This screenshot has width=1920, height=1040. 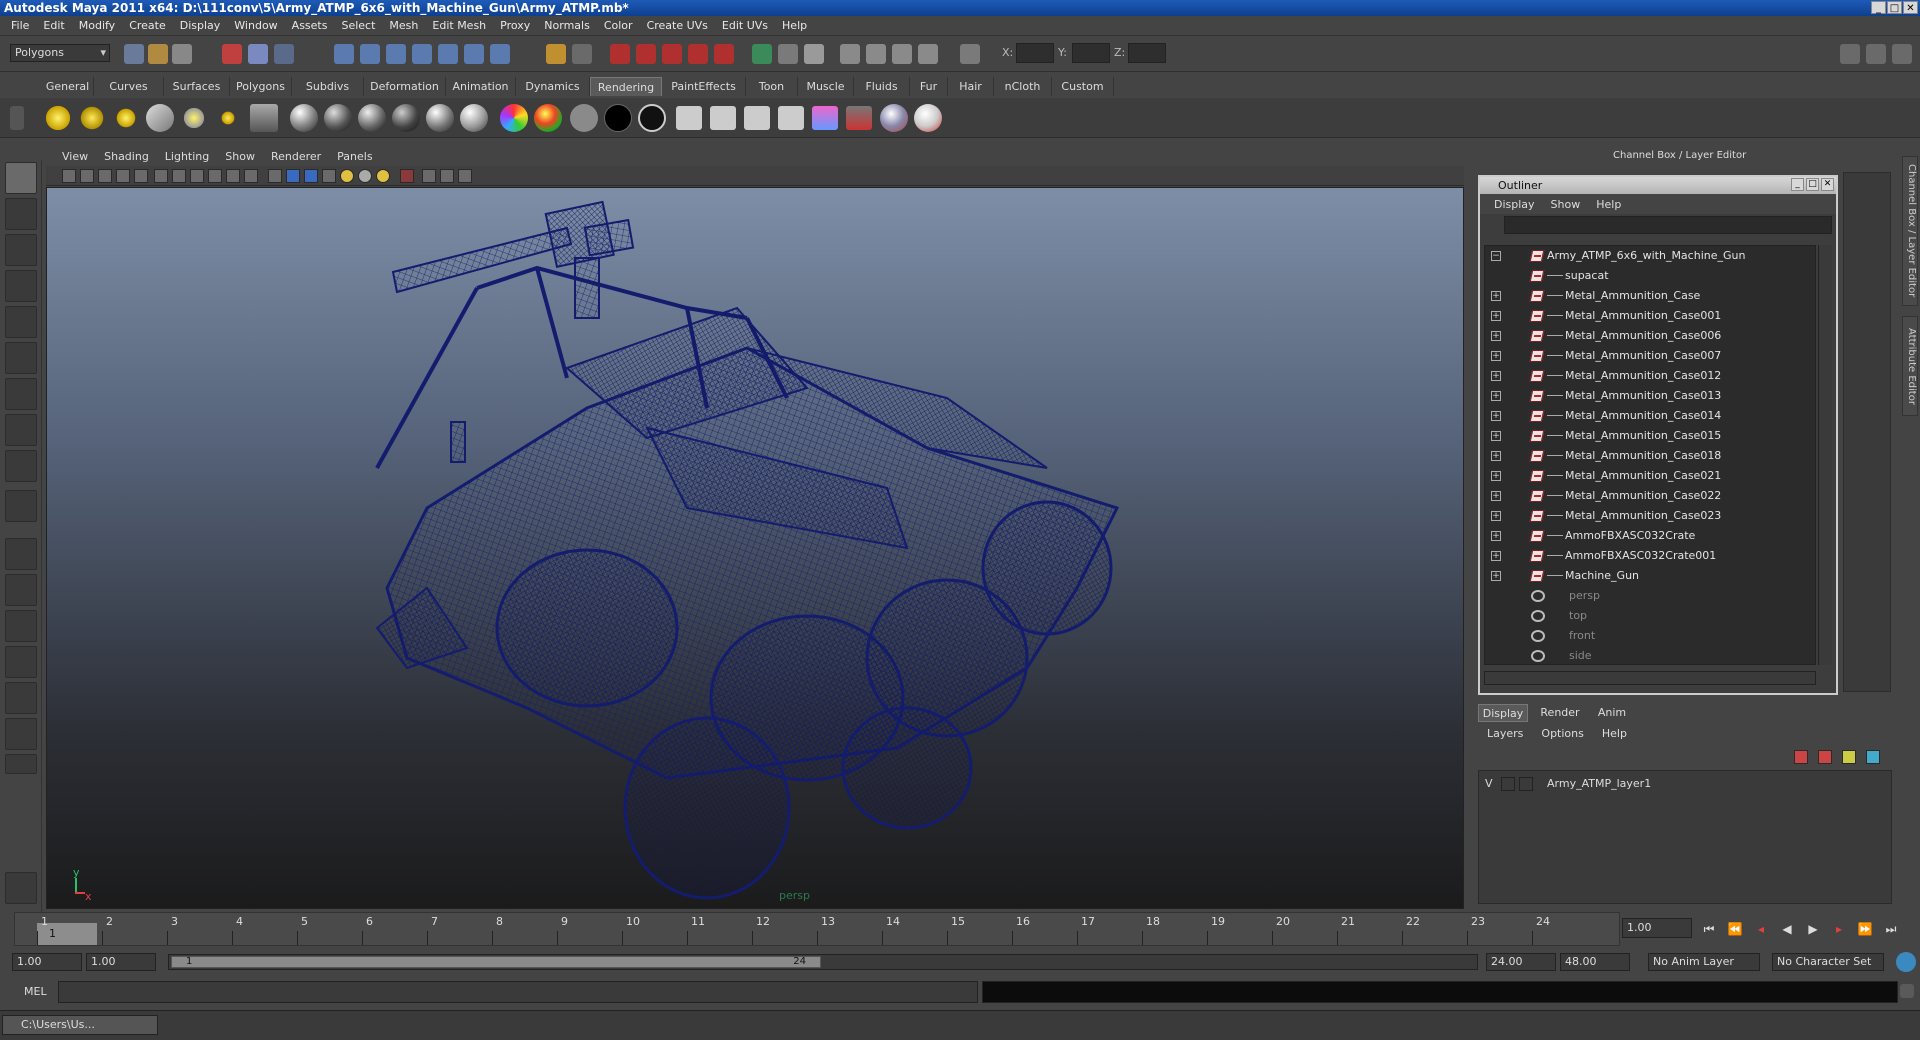 I want to click on universal-manipulator-icon, so click(x=21, y=394).